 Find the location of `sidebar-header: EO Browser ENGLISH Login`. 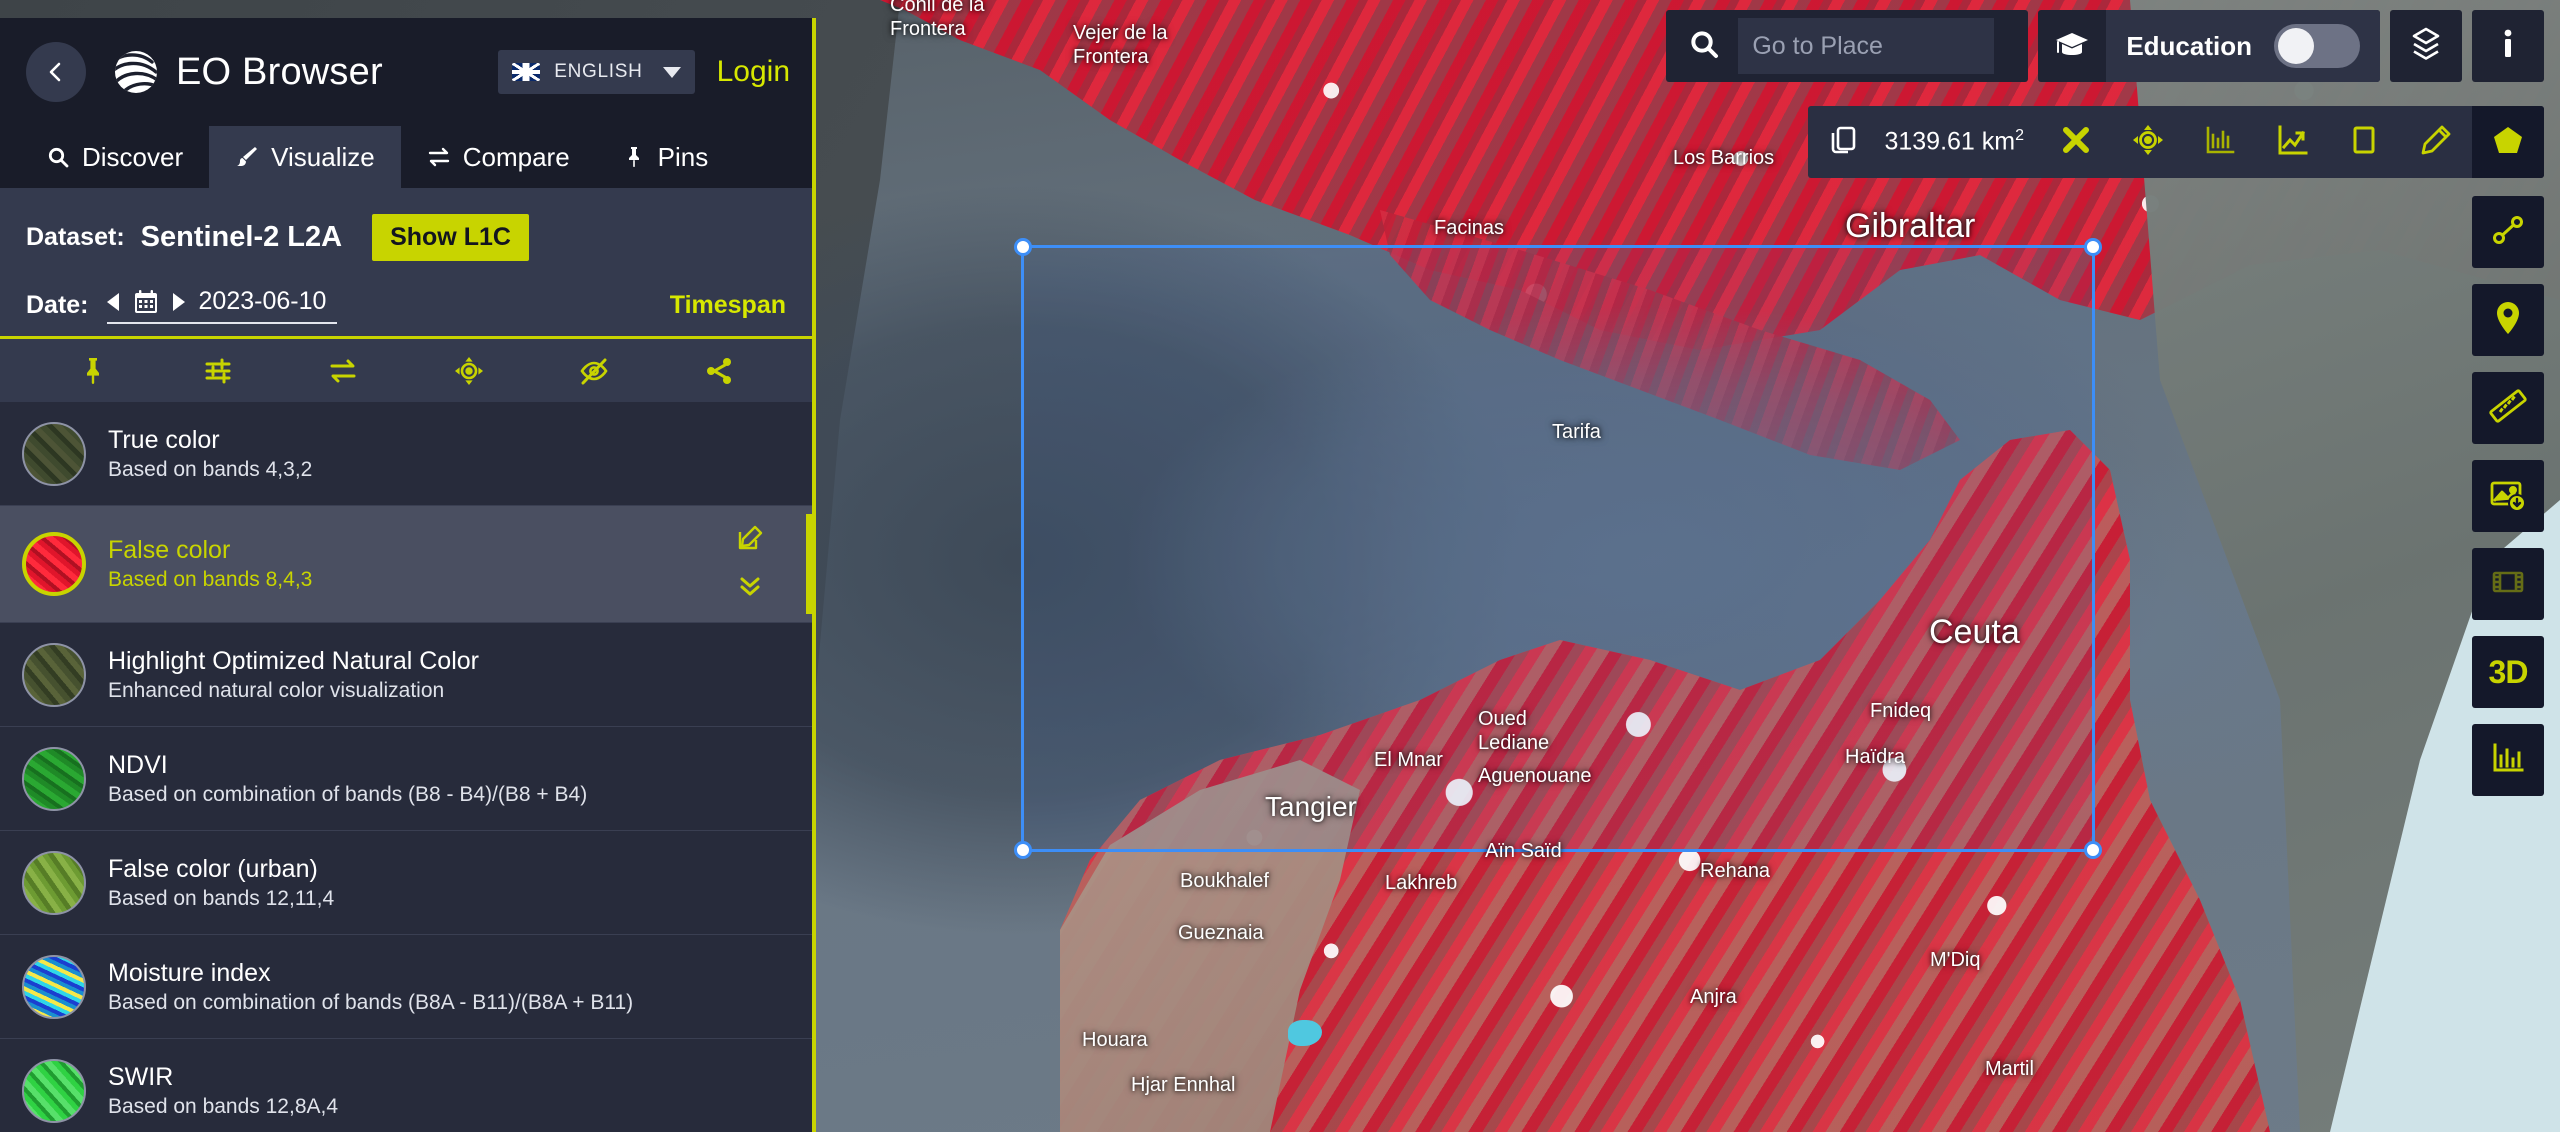

sidebar-header: EO Browser ENGLISH Login is located at coordinates (406, 72).